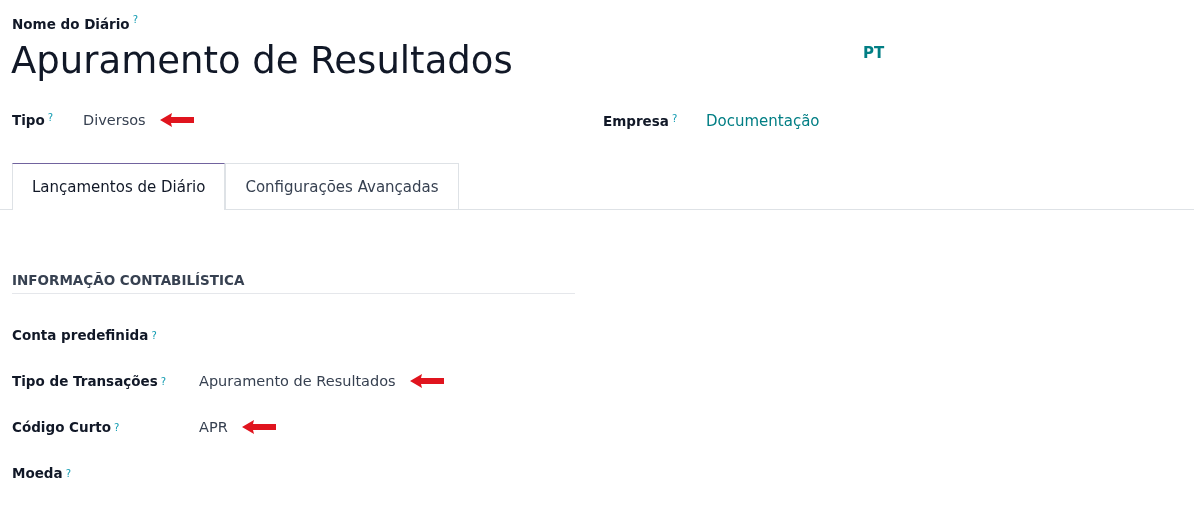  I want to click on journal-name: Apuramento de Resultados, so click(262, 61).